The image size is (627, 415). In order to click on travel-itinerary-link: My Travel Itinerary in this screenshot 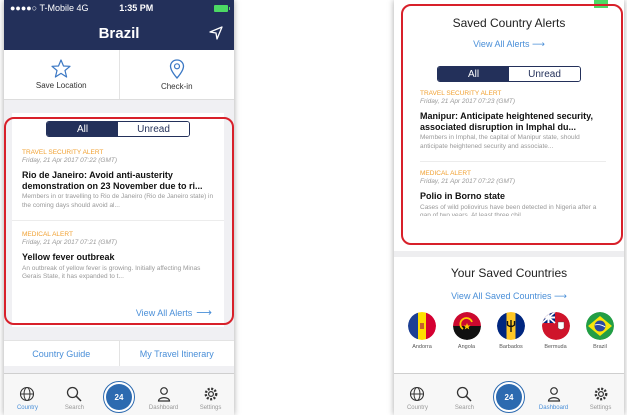, I will do `click(176, 353)`.